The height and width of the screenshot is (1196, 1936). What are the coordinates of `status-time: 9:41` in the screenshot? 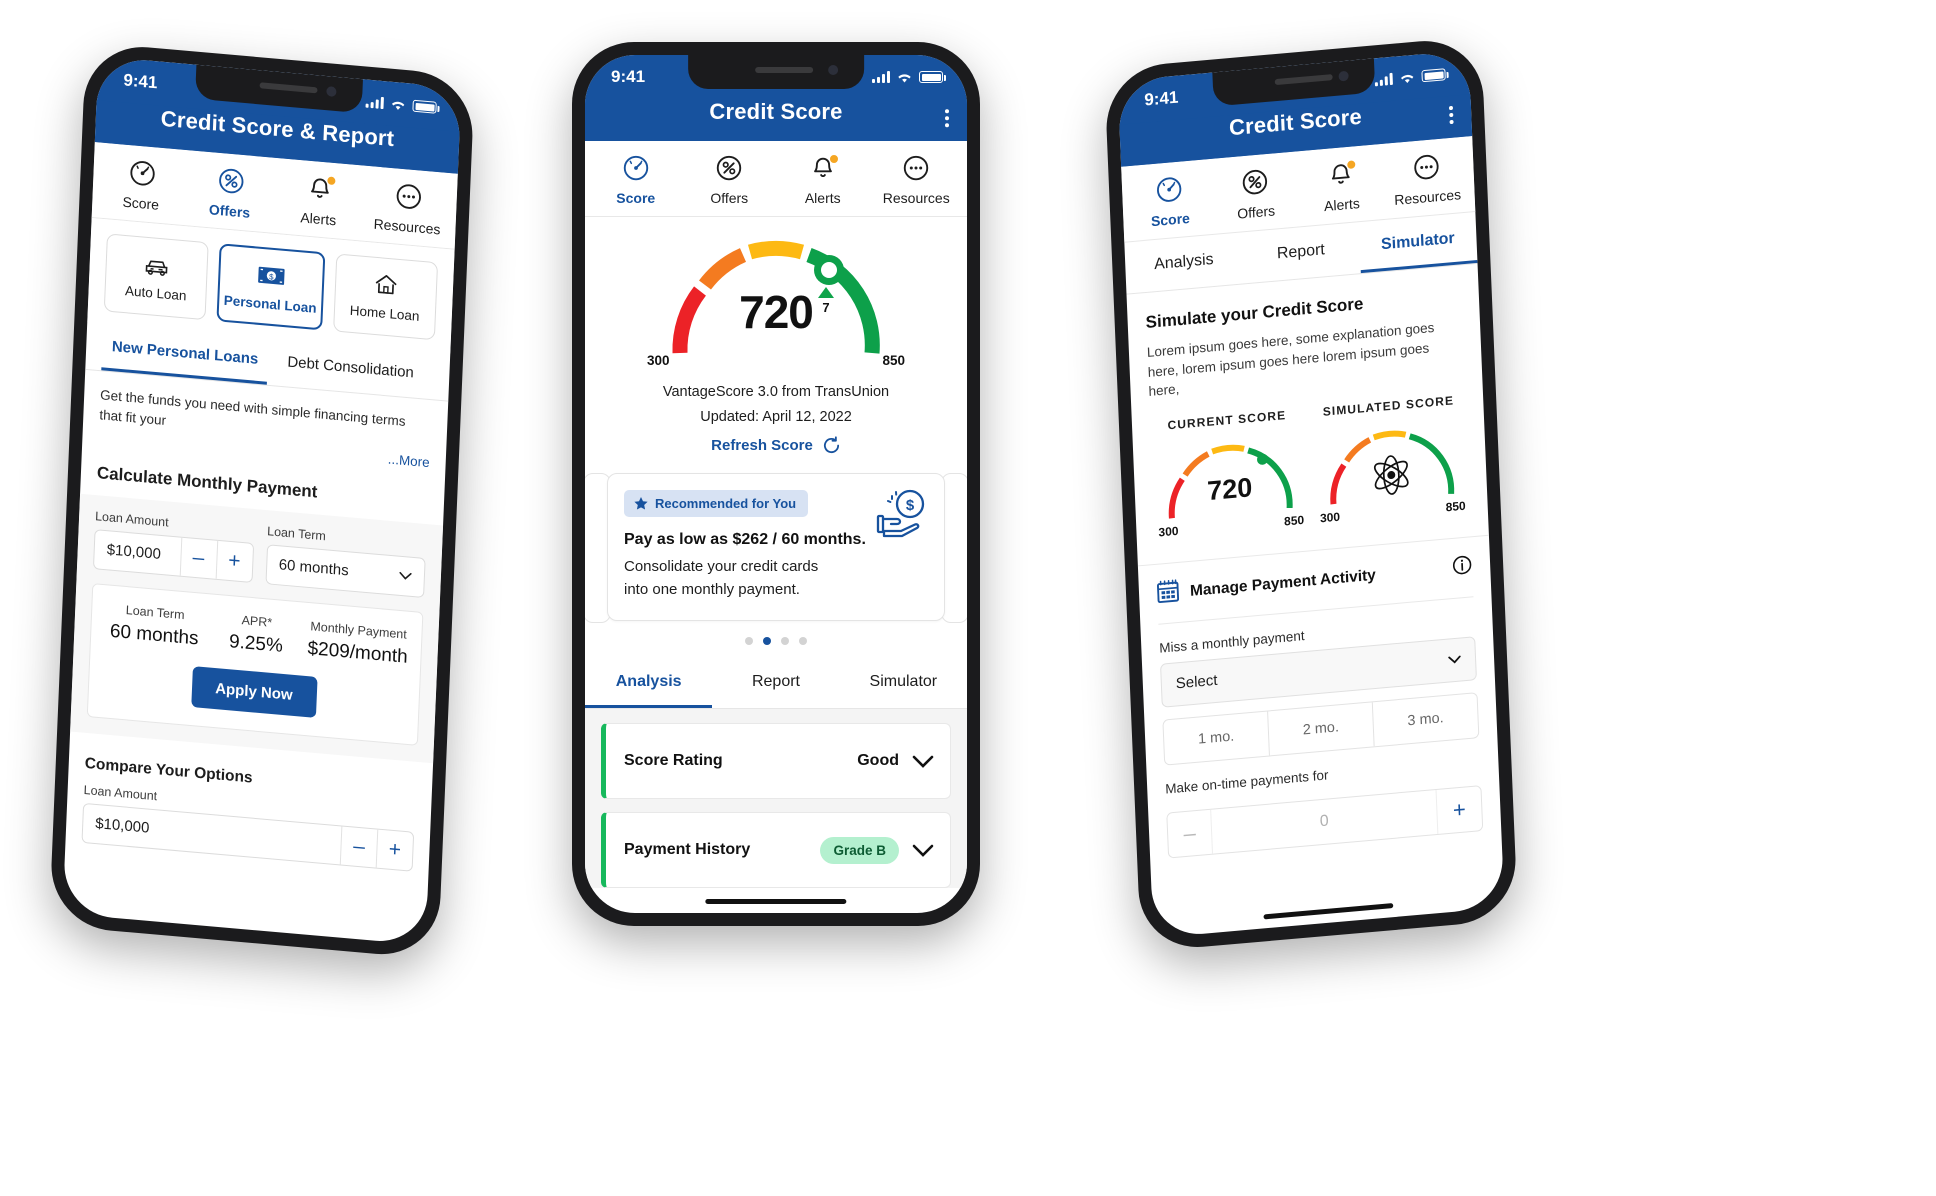 It's located at (1161, 98).